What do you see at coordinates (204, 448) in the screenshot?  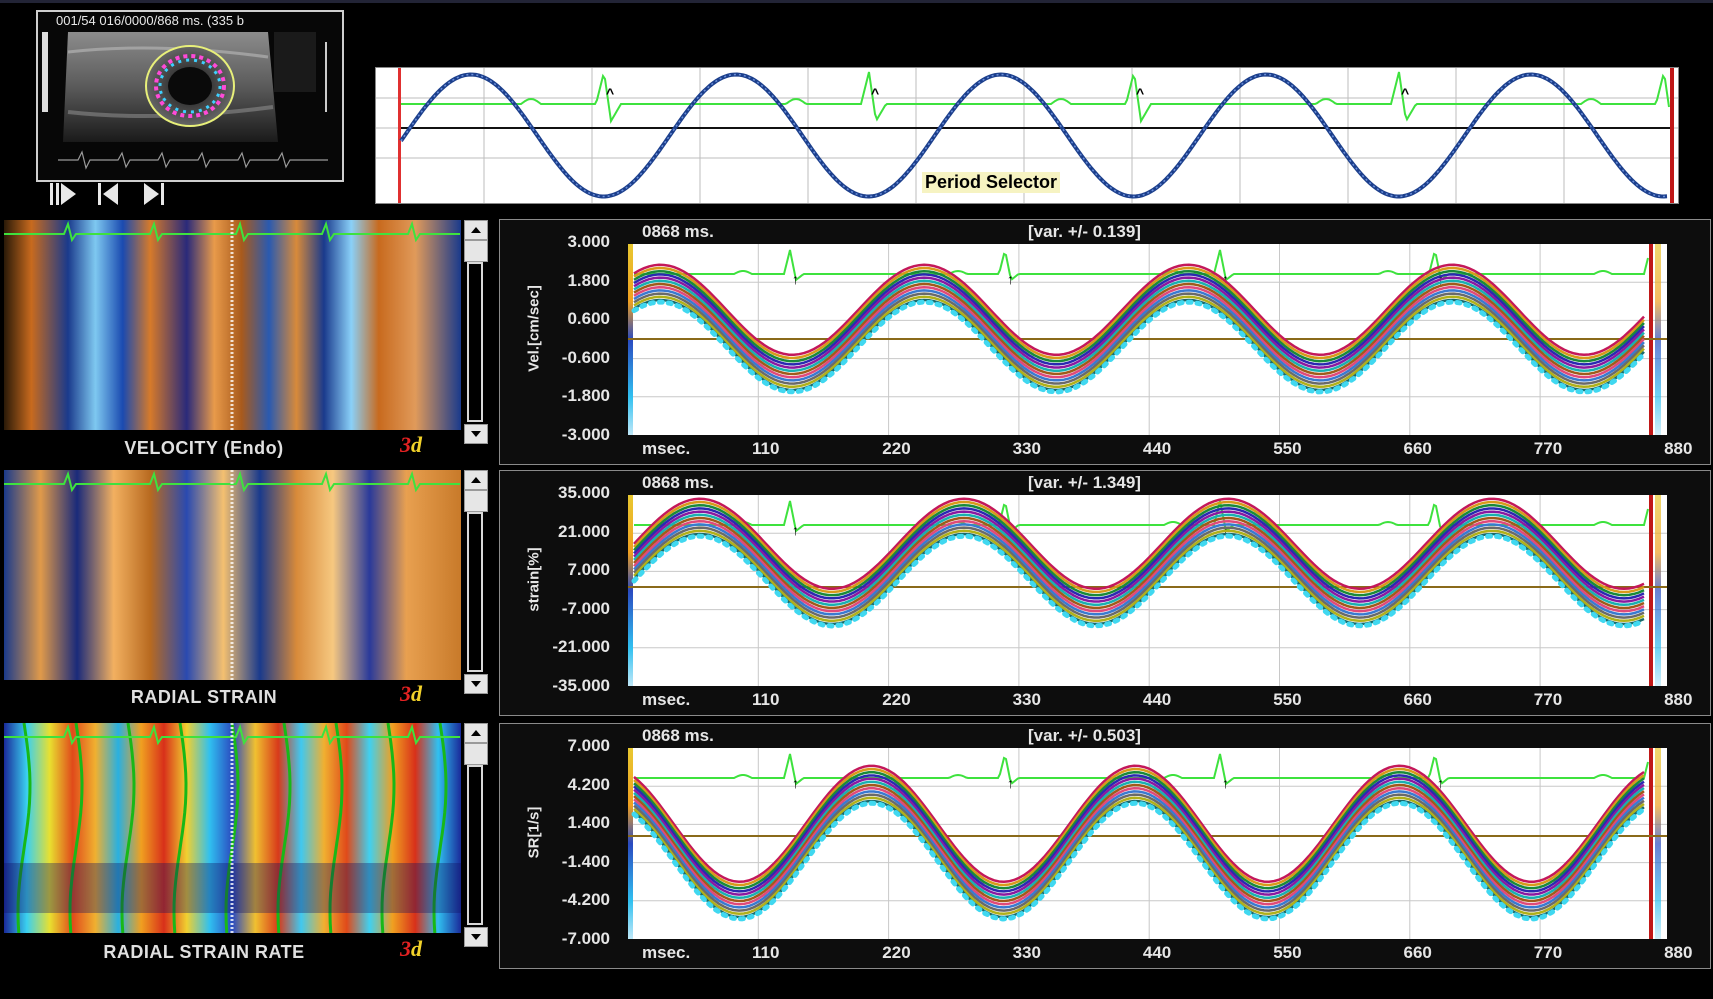 I see `strip-label: VELOCITY (Endo)` at bounding box center [204, 448].